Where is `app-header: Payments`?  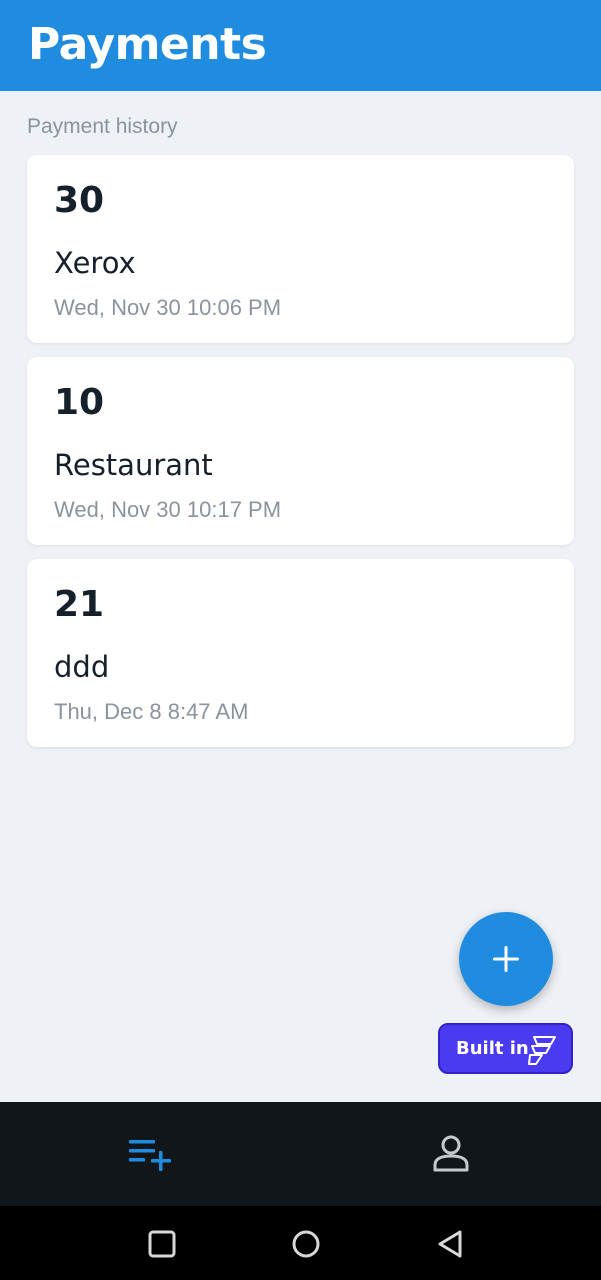
app-header: Payments is located at coordinates (300, 45).